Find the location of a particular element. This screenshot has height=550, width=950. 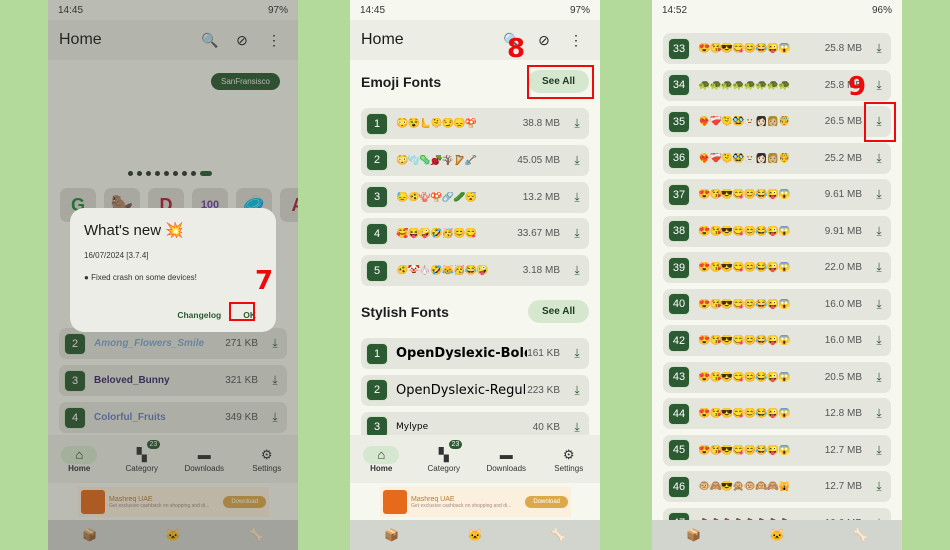

list-item: 33 😍😘😎😋😊😂😜😱 25.8 MB ⤓ is located at coordinates (777, 48).